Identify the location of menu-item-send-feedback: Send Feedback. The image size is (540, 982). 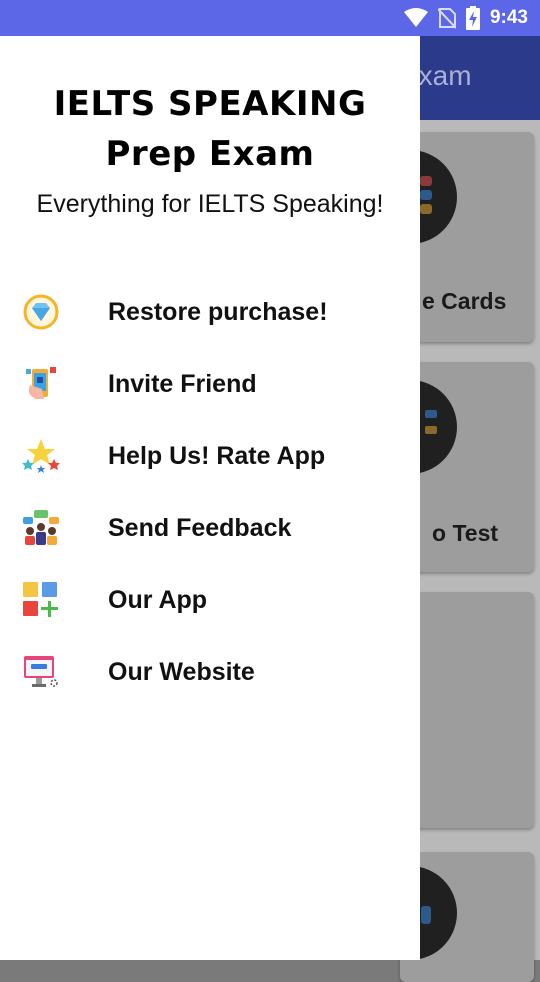
(210, 528).